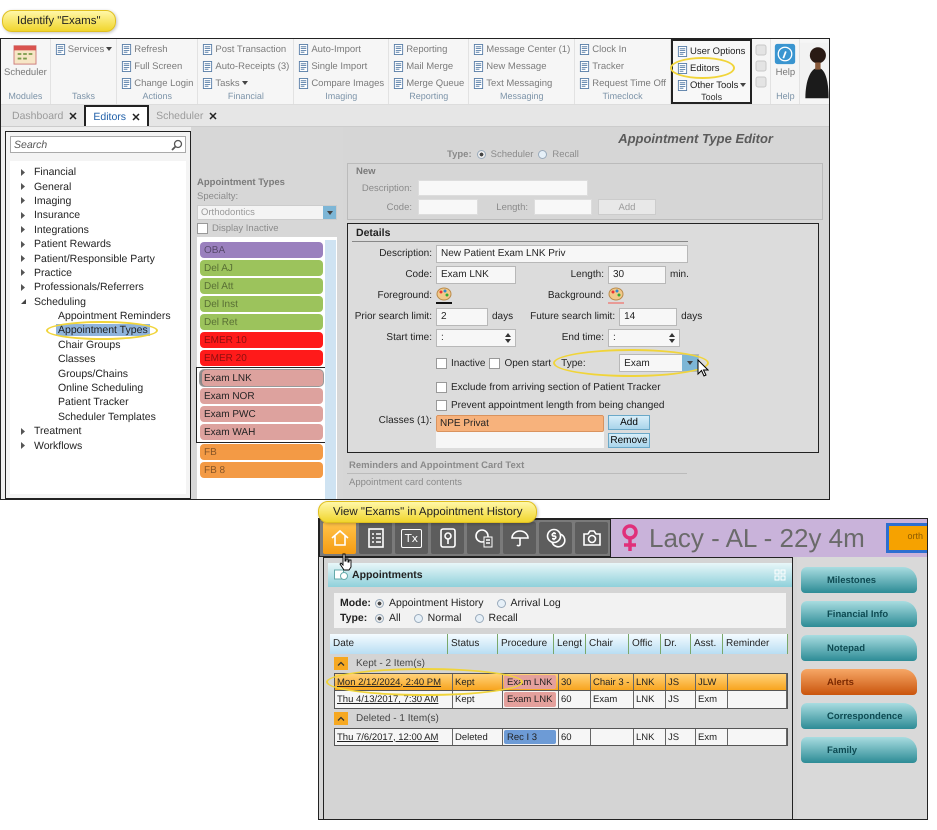 The height and width of the screenshot is (830, 937). I want to click on date-link: Mon 2/12/2024, 2:40 PM, so click(389, 682).